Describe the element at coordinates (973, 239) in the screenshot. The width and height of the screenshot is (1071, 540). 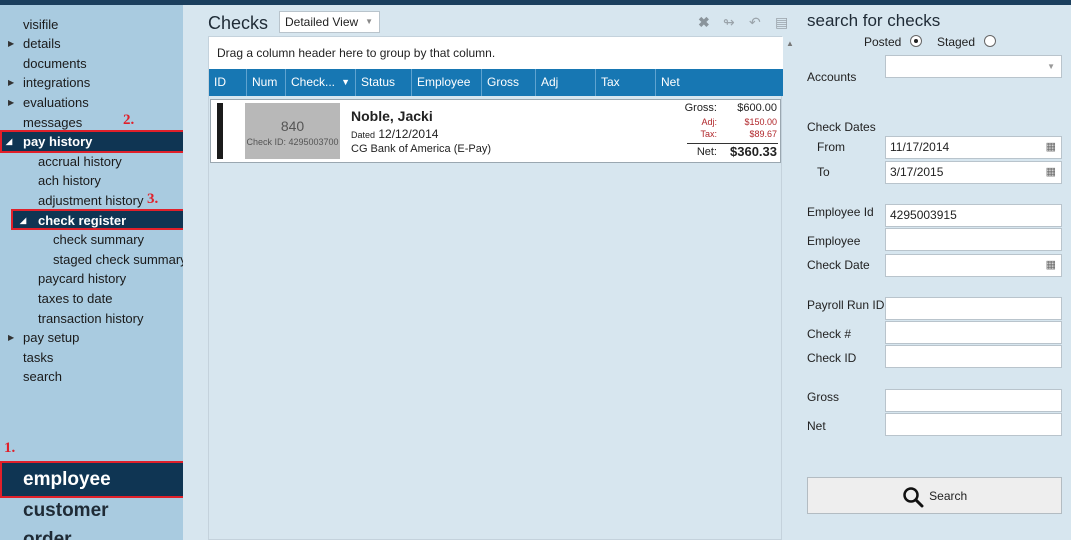
I see `employee-field` at that location.